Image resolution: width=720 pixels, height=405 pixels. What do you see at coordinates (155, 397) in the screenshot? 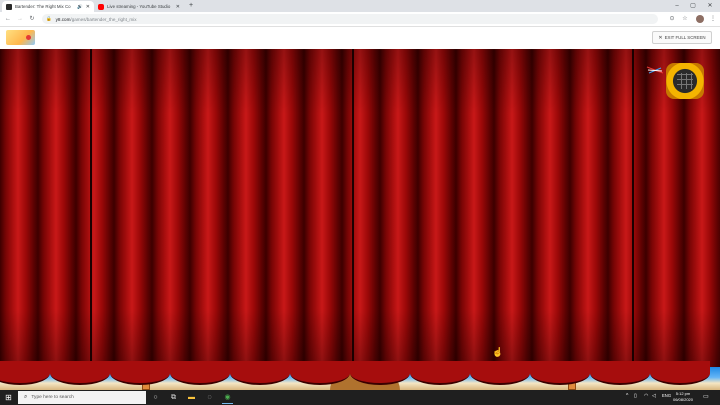
I see `cortana-icon: ○` at bounding box center [155, 397].